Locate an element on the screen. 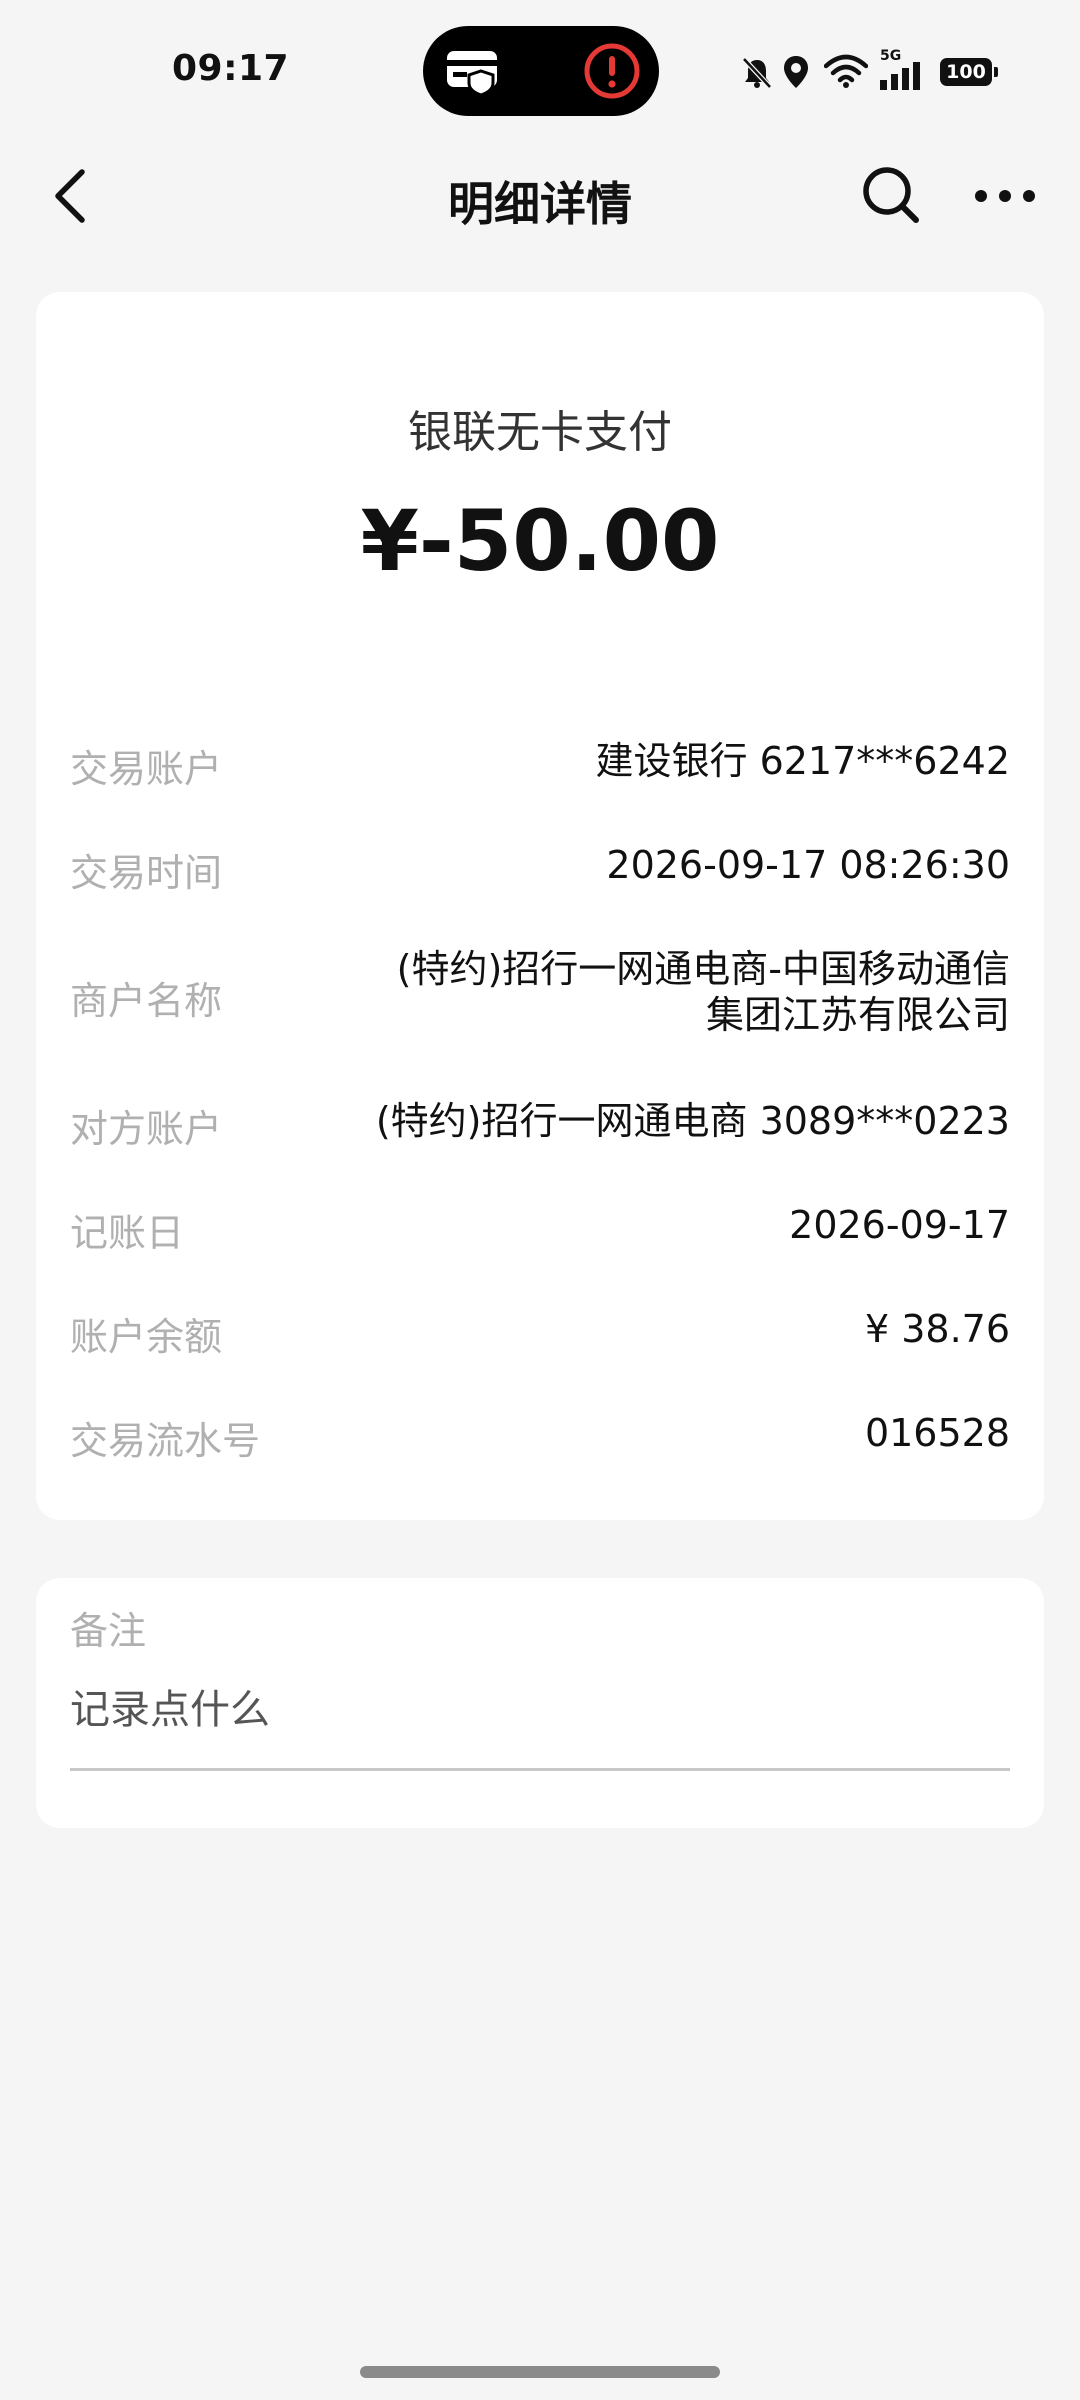  more-icon is located at coordinates (1005, 196).